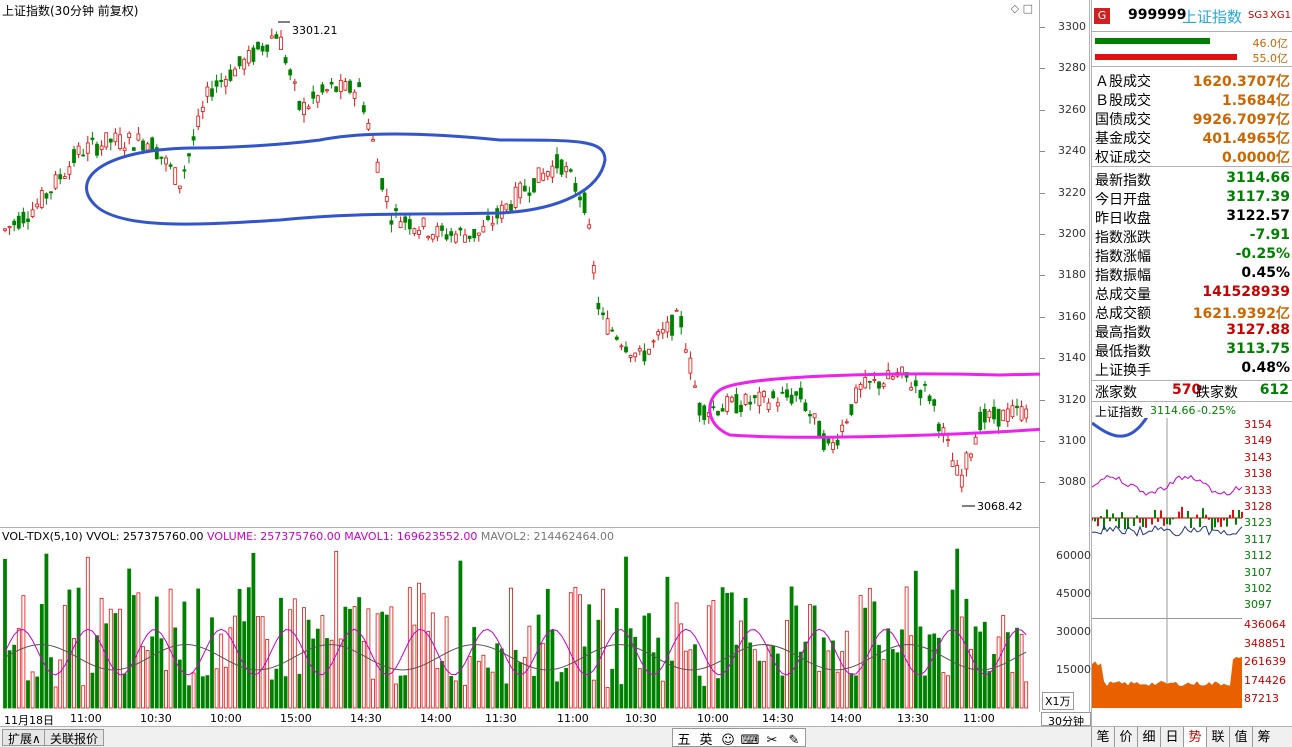 This screenshot has width=1292, height=747. What do you see at coordinates (794, 740) in the screenshot?
I see `ime-tool-button: ✎` at bounding box center [794, 740].